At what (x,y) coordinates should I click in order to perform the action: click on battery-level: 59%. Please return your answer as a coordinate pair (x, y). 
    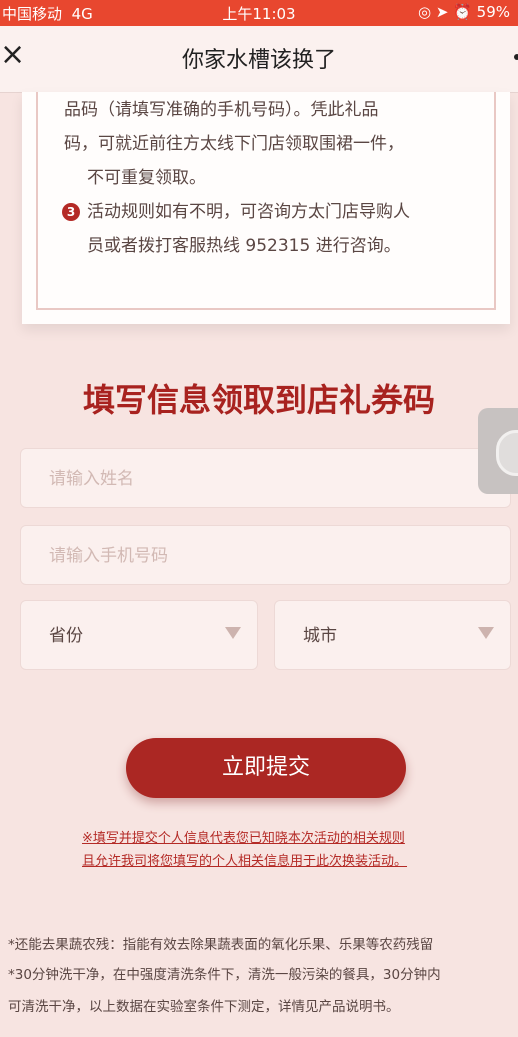
    Looking at the image, I should click on (493, 12).